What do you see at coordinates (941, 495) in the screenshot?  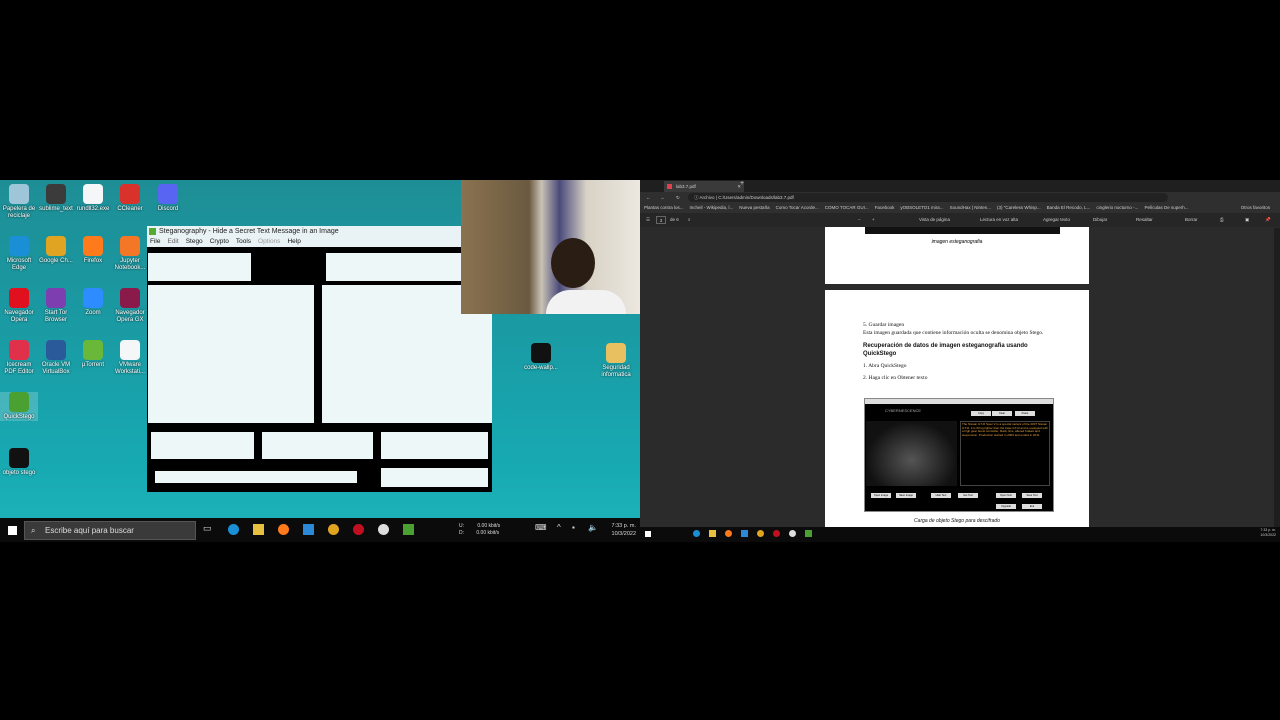 I see `figure-button: Hide Text` at bounding box center [941, 495].